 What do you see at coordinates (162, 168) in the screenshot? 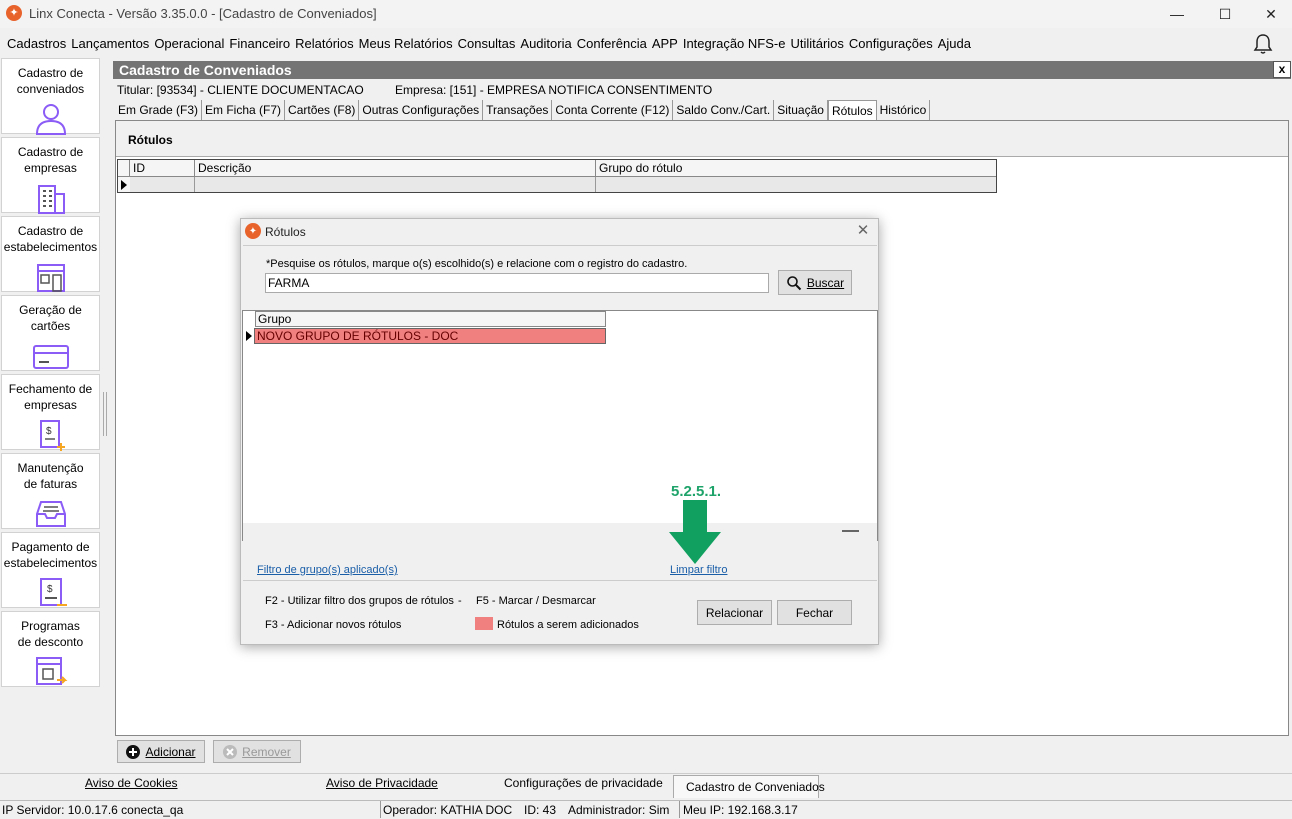
I see `grid-header-id: ID` at bounding box center [162, 168].